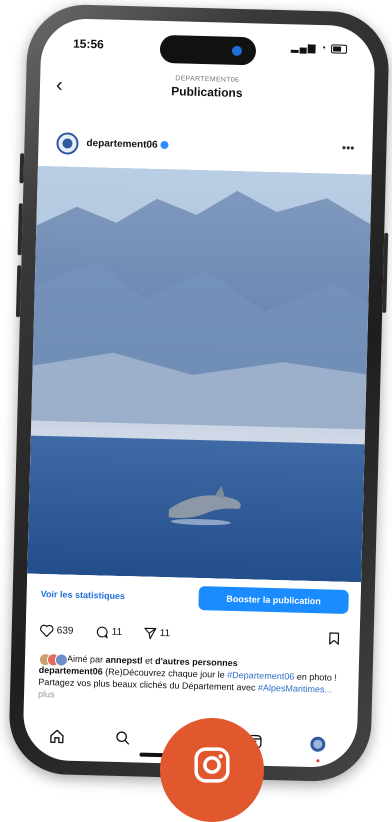 The height and width of the screenshot is (822, 392). I want to click on liked-by-prefix: Aimé par, so click(85, 659).